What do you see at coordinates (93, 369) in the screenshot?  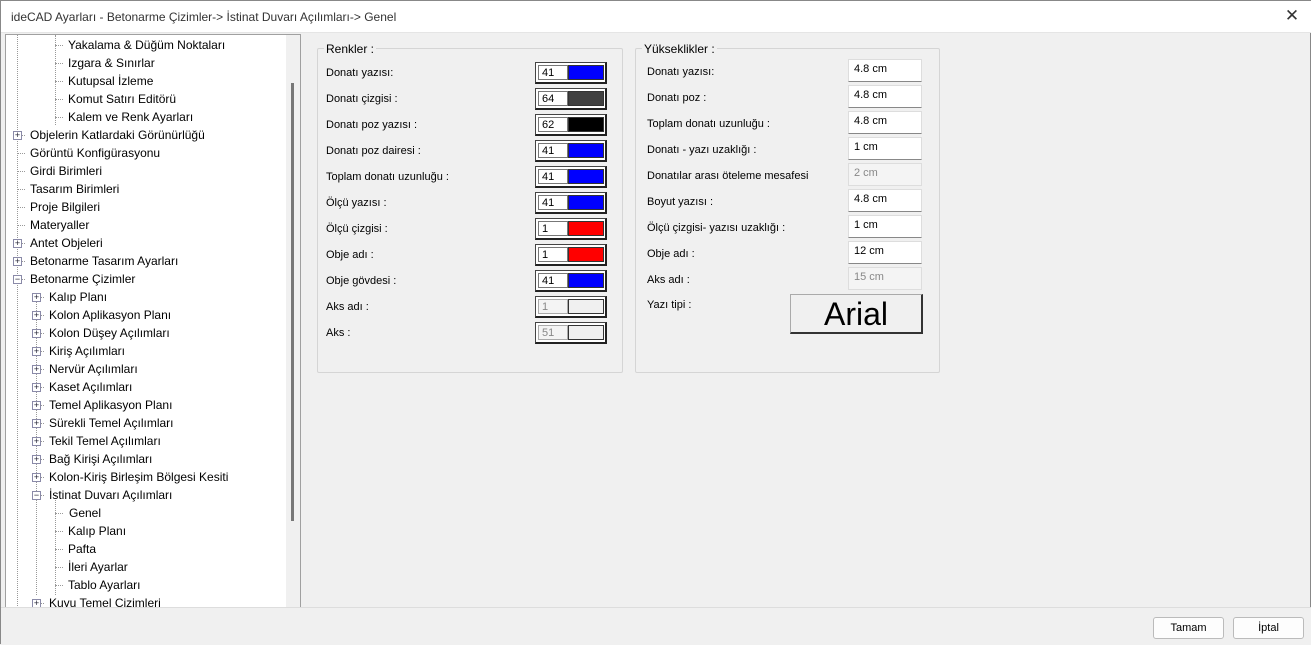 I see `tree-item: Nervür Açılımları` at bounding box center [93, 369].